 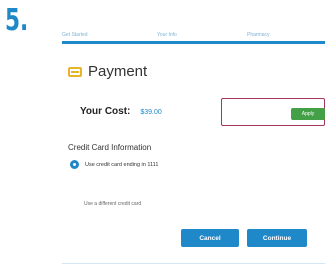 What do you see at coordinates (17, 20) in the screenshot?
I see `step-number: 5.` at bounding box center [17, 20].